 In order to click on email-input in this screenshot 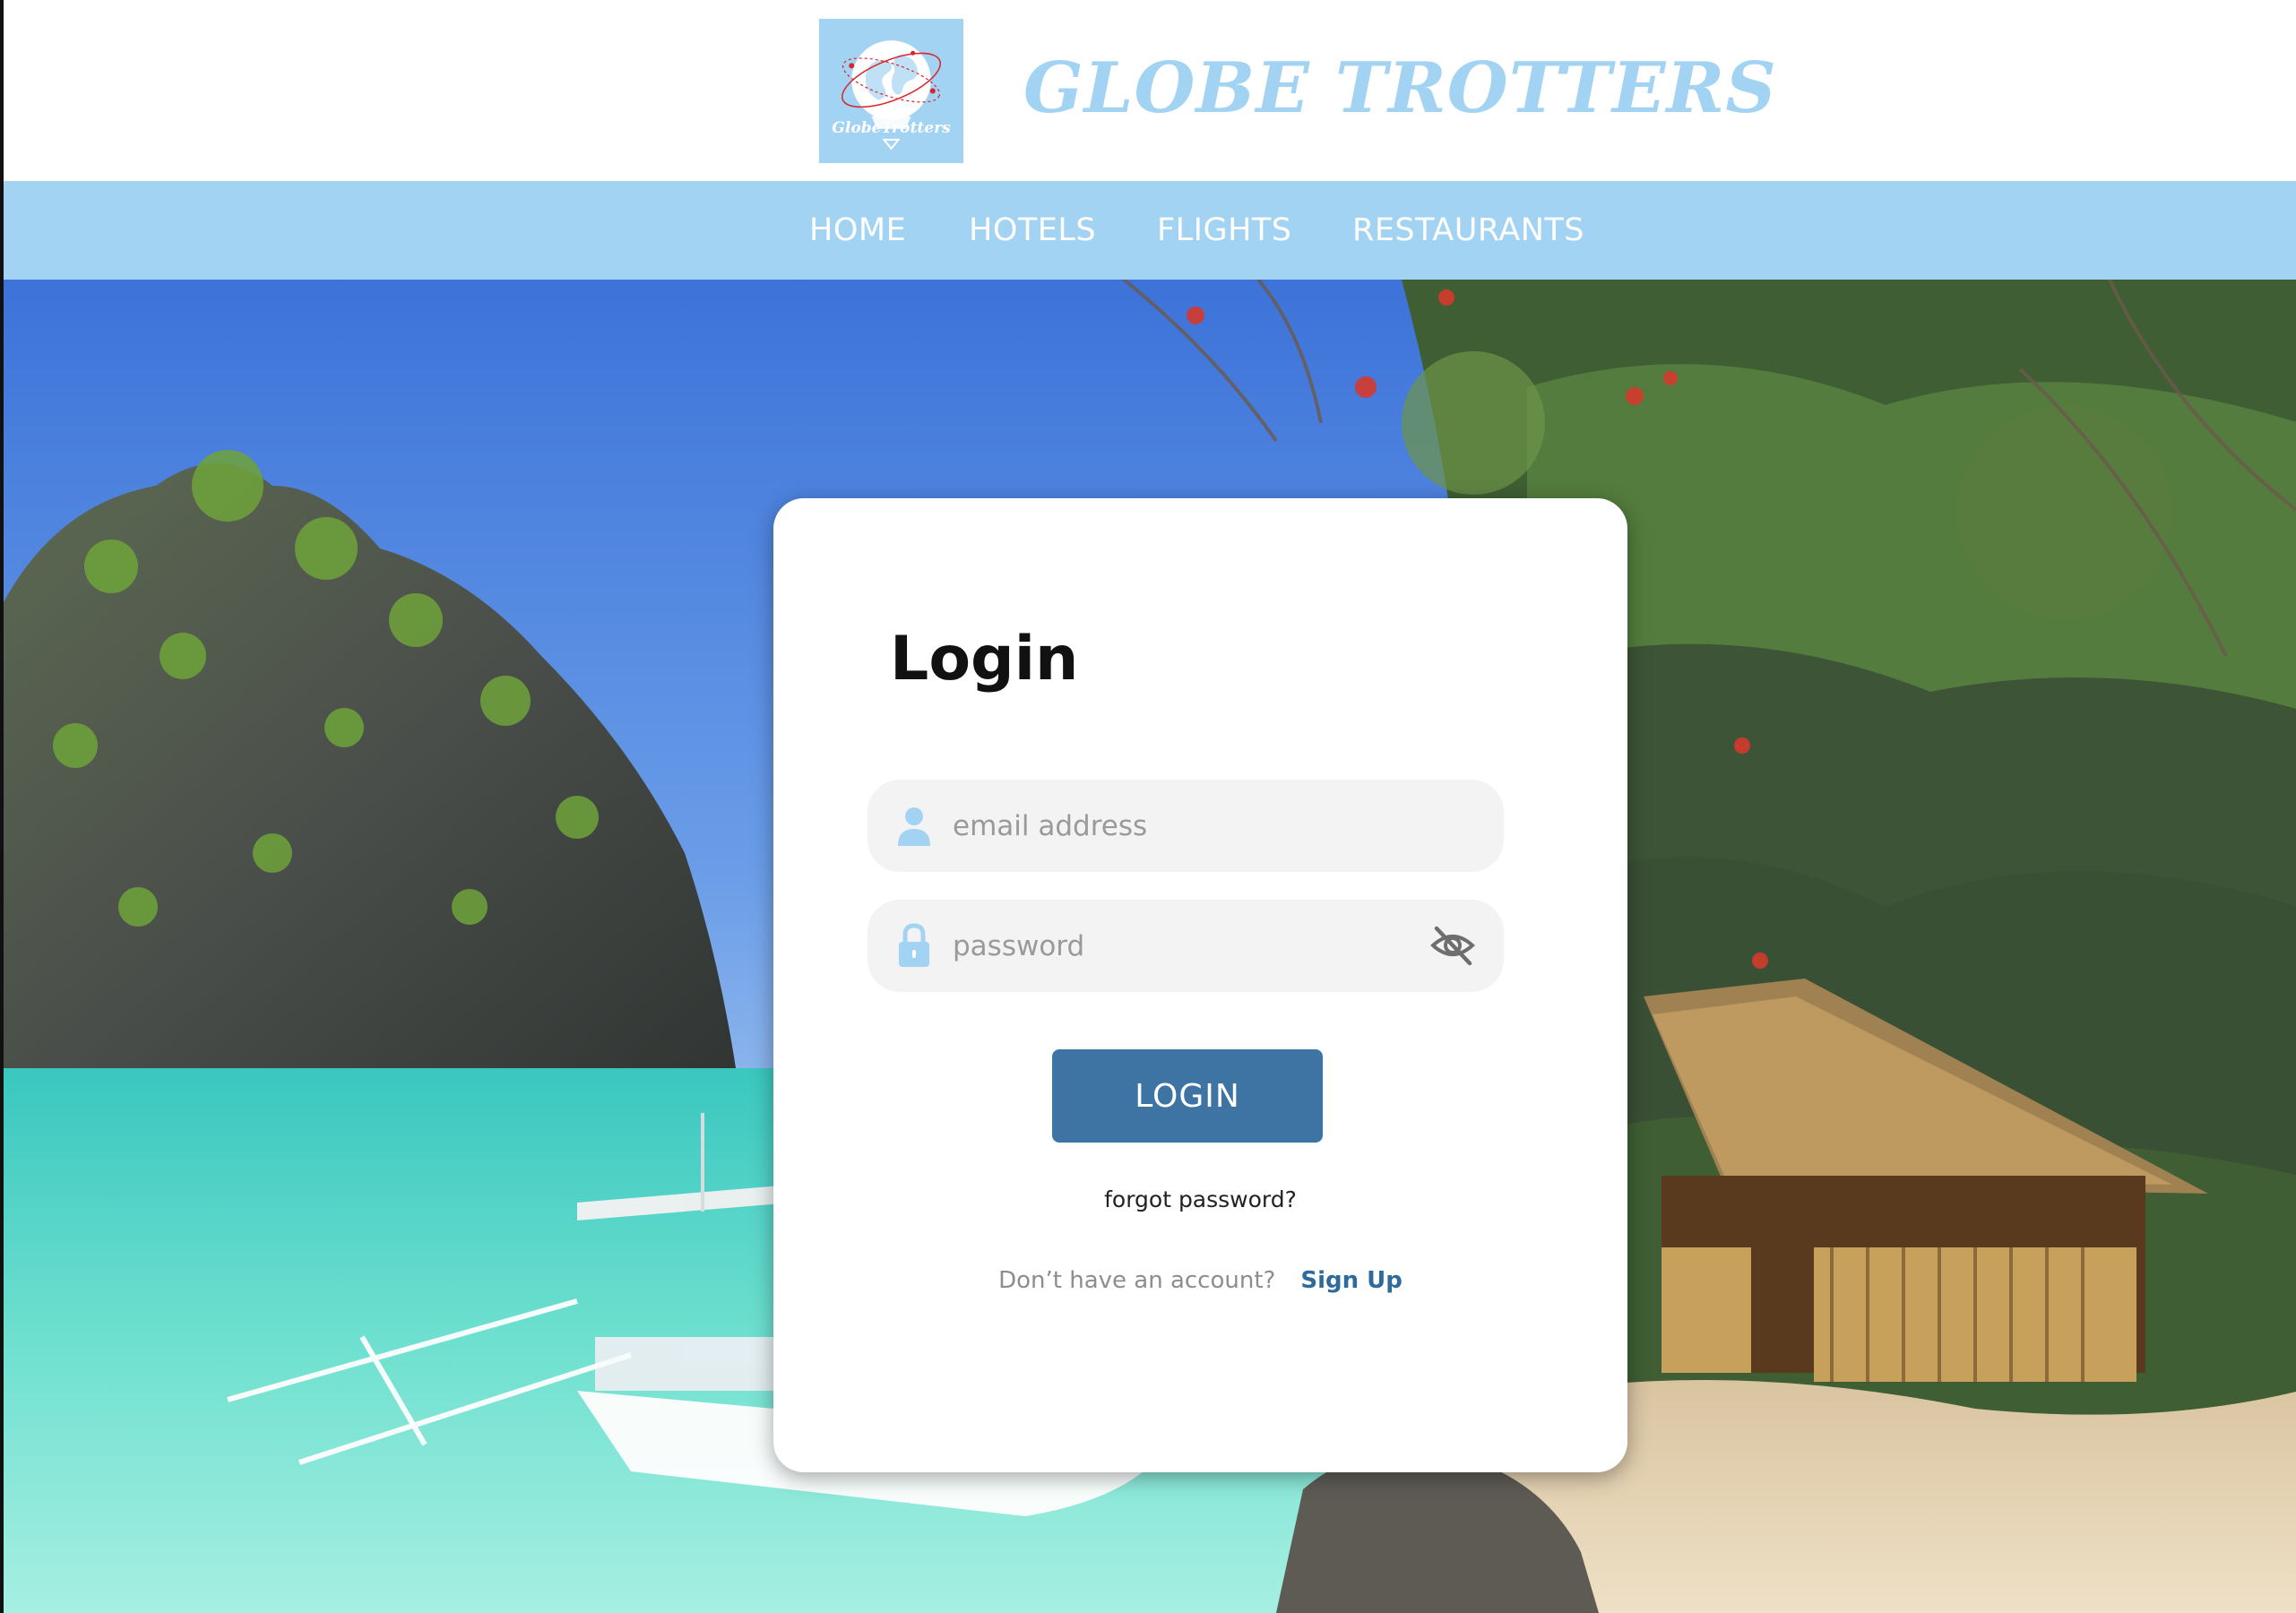, I will do `click(1186, 826)`.